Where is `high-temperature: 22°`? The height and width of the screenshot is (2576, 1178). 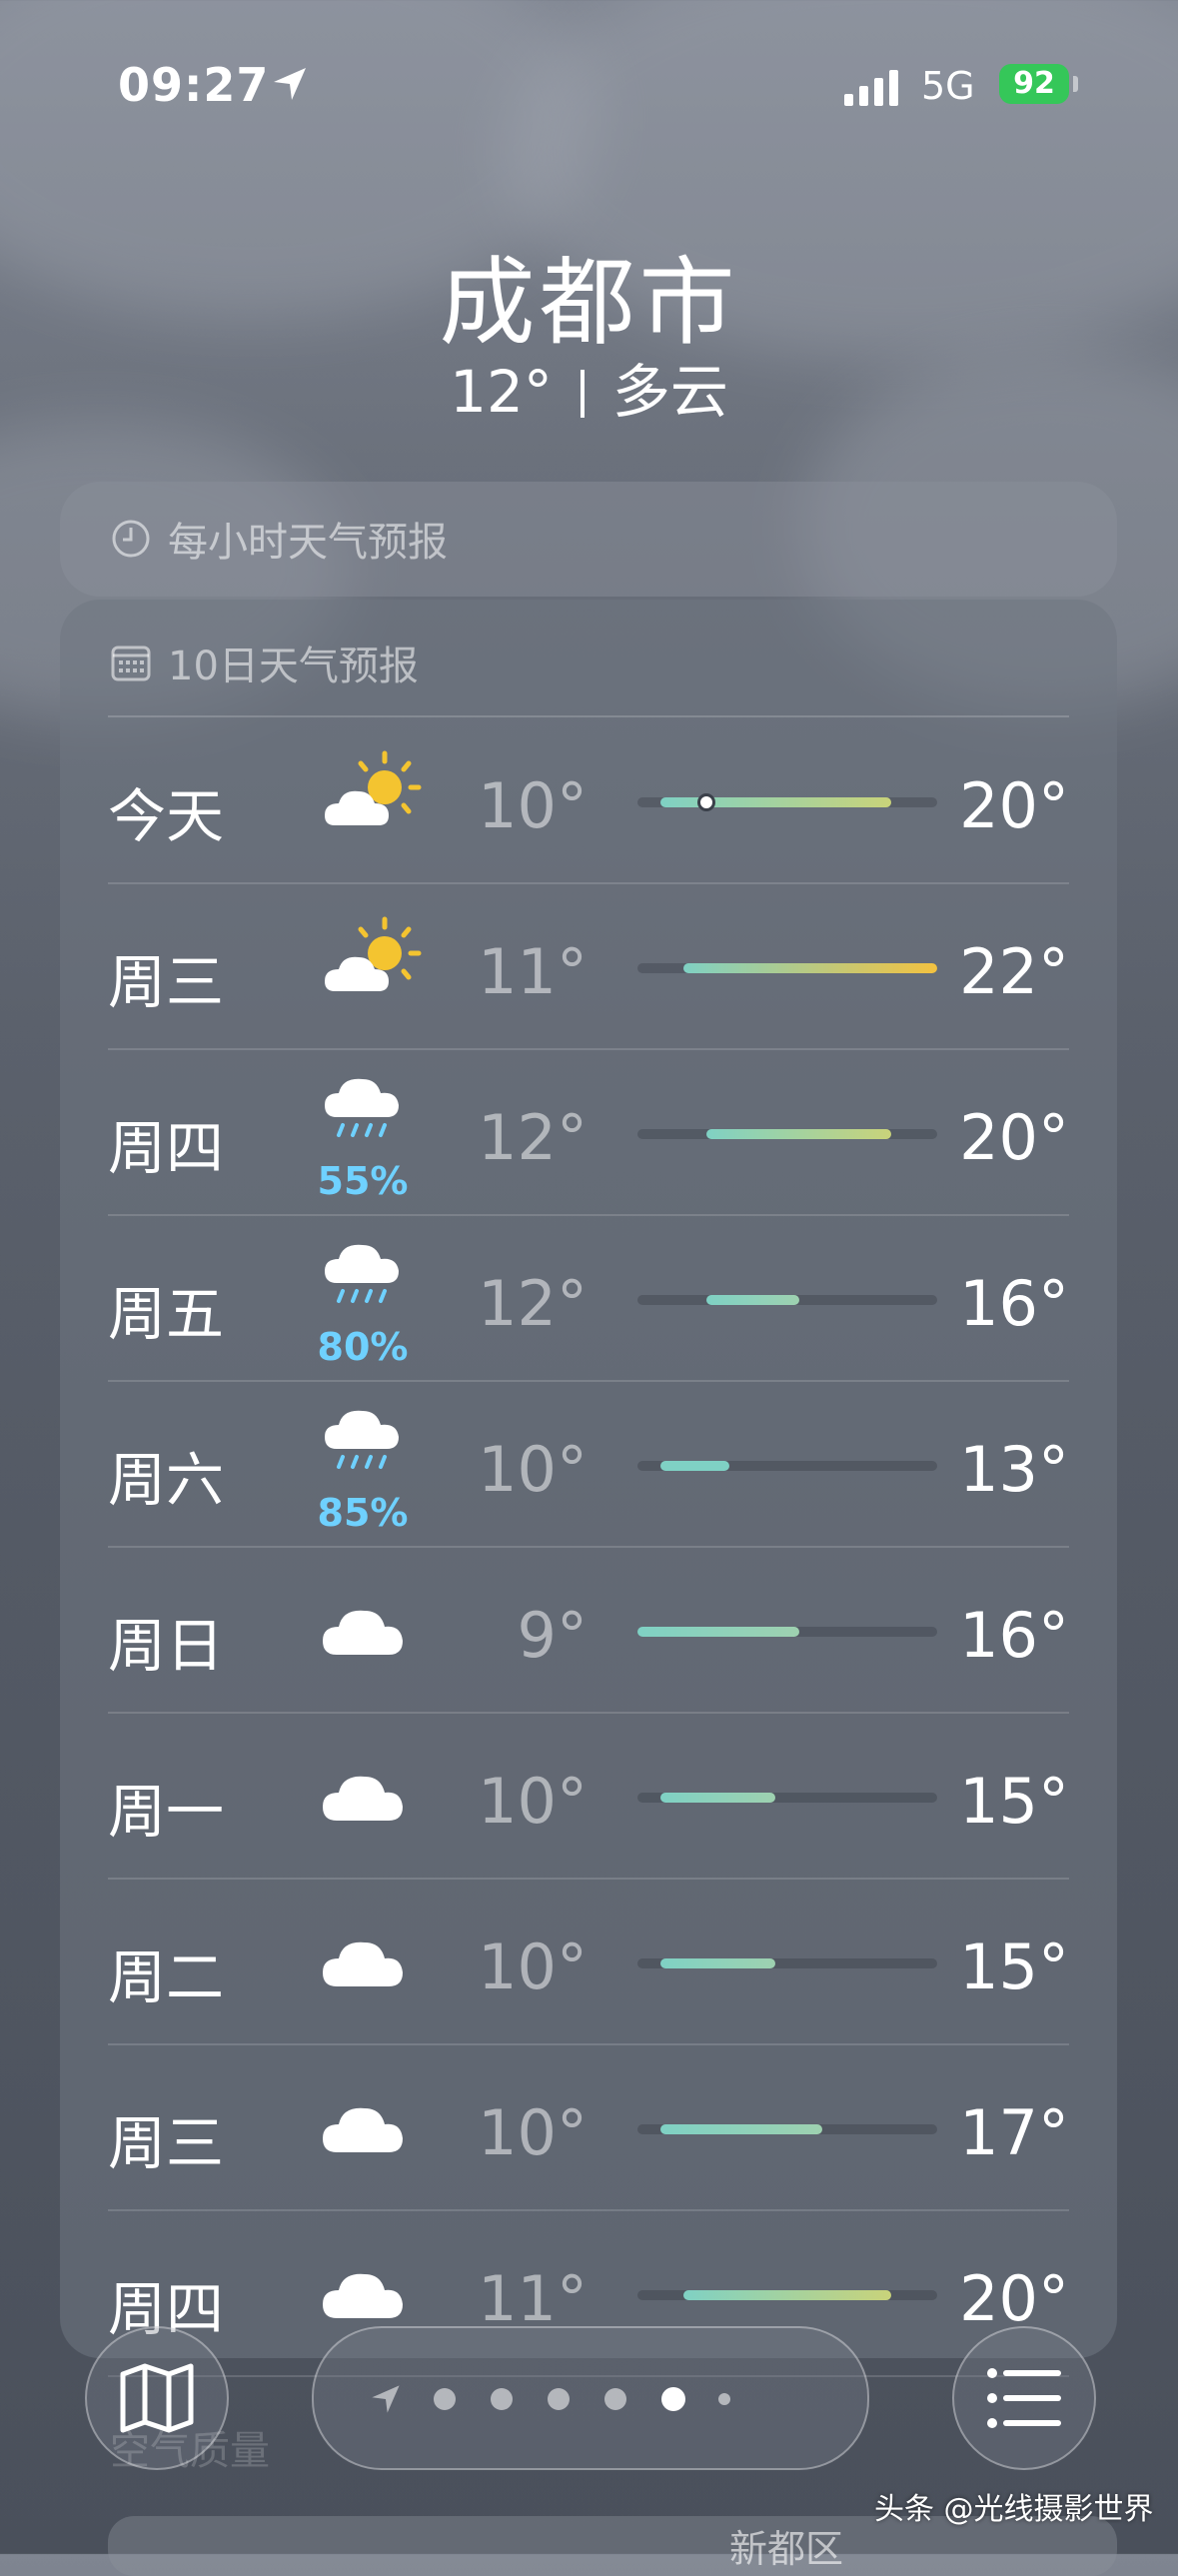 high-temperature: 22° is located at coordinates (1014, 971).